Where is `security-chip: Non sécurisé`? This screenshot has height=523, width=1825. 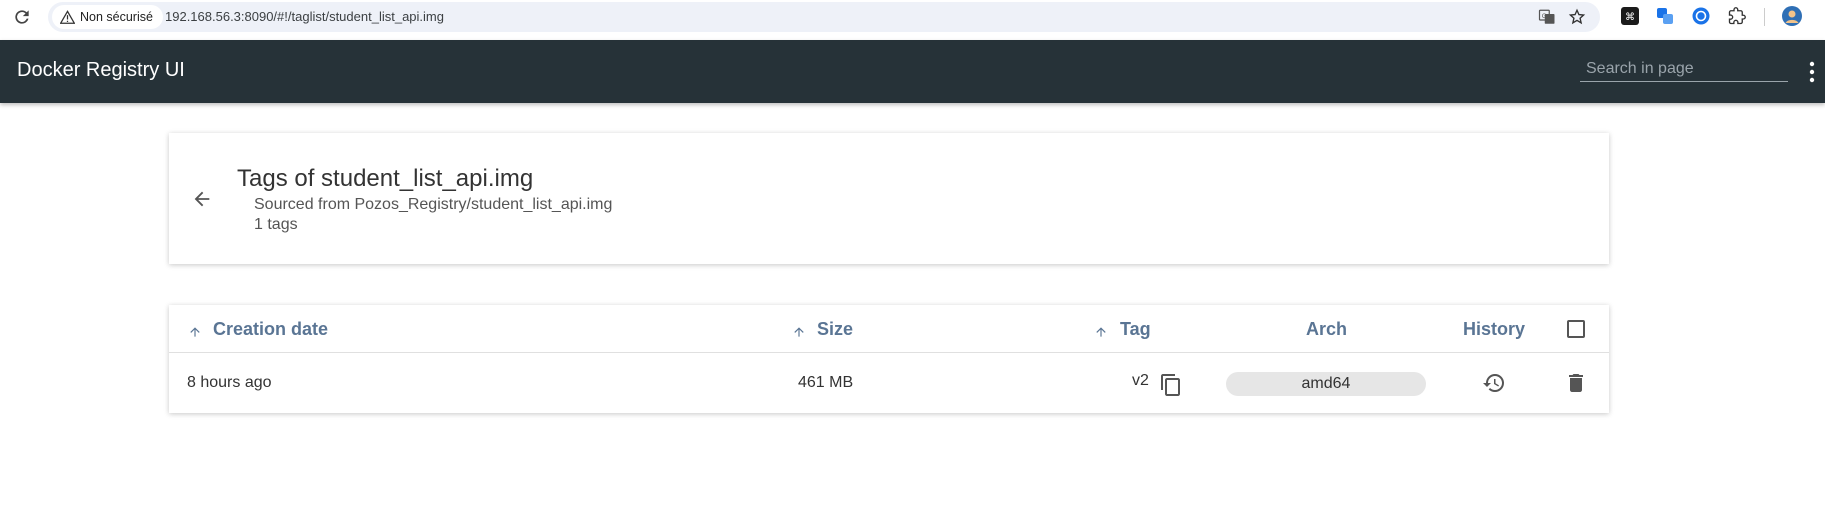
security-chip: Non sécurisé is located at coordinates (107, 17).